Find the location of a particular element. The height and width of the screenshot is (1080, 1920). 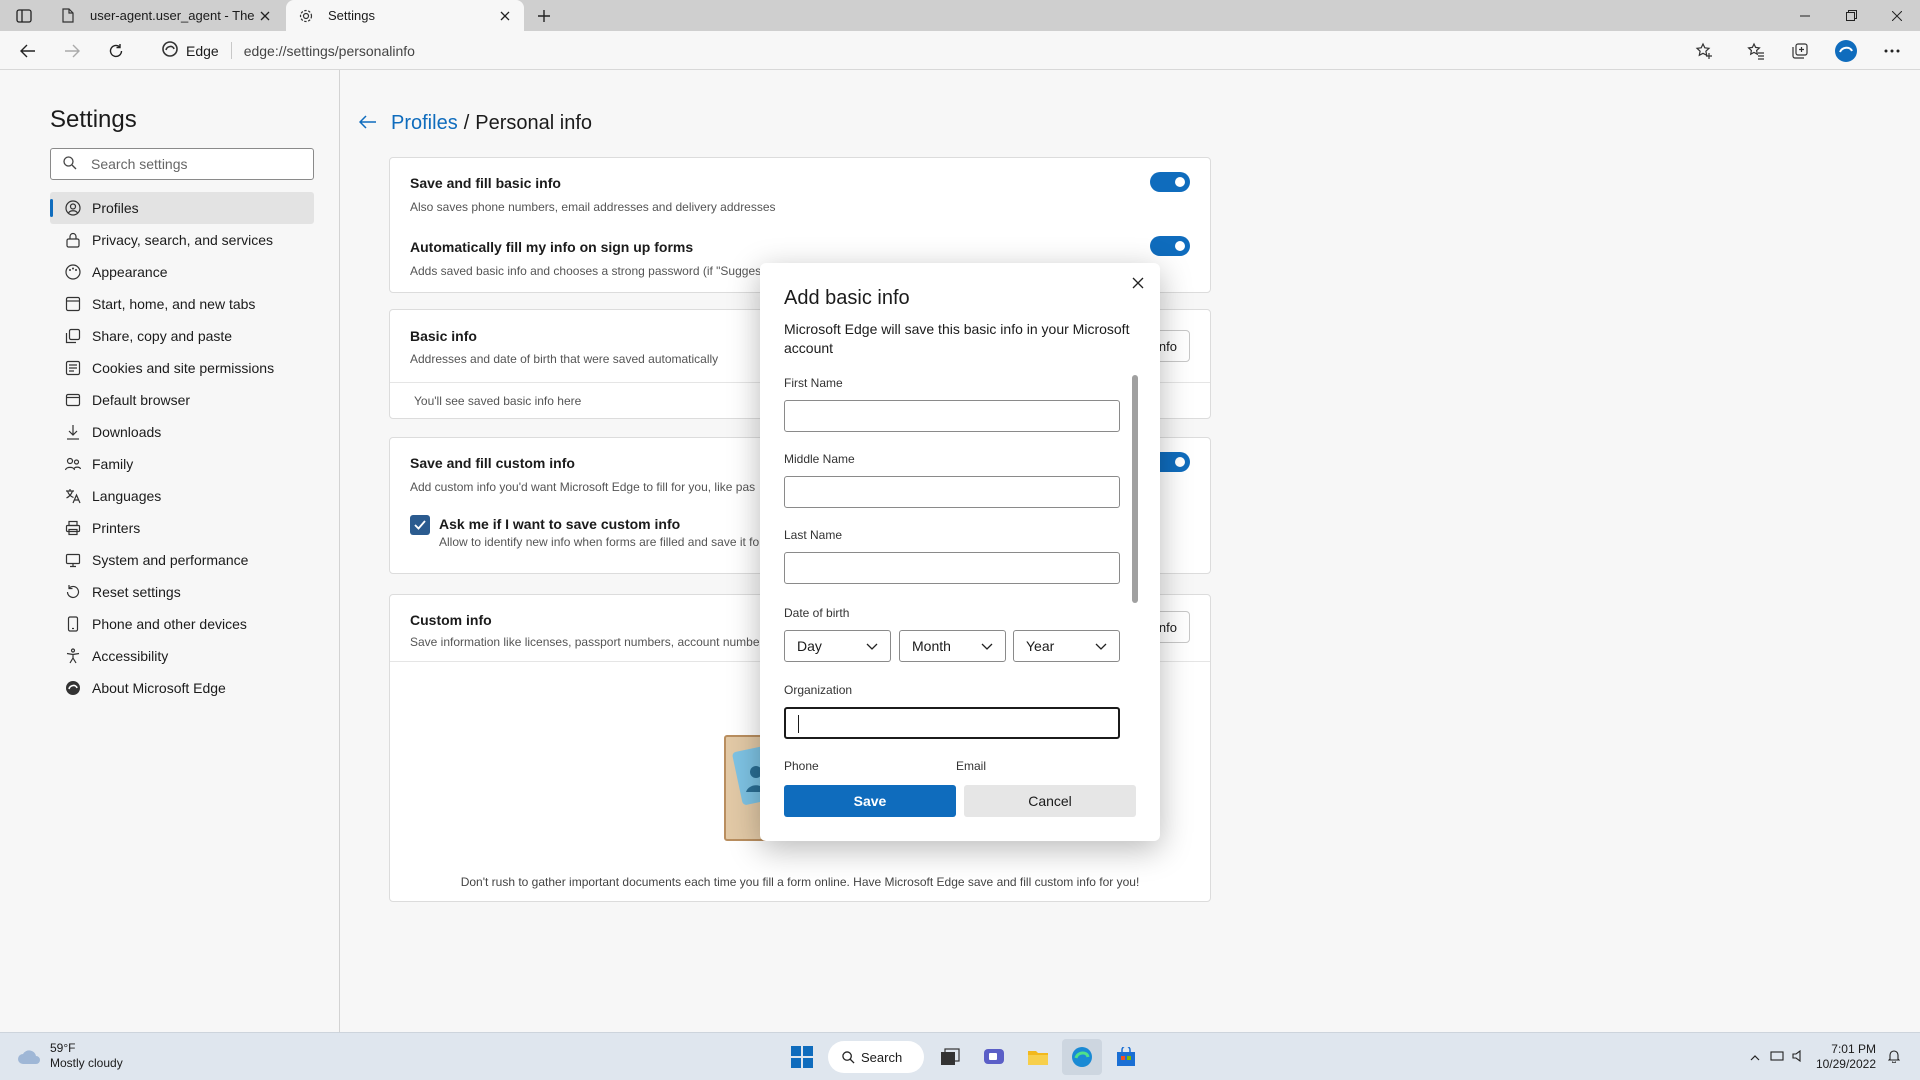

accessibility-icon is located at coordinates (73, 656).